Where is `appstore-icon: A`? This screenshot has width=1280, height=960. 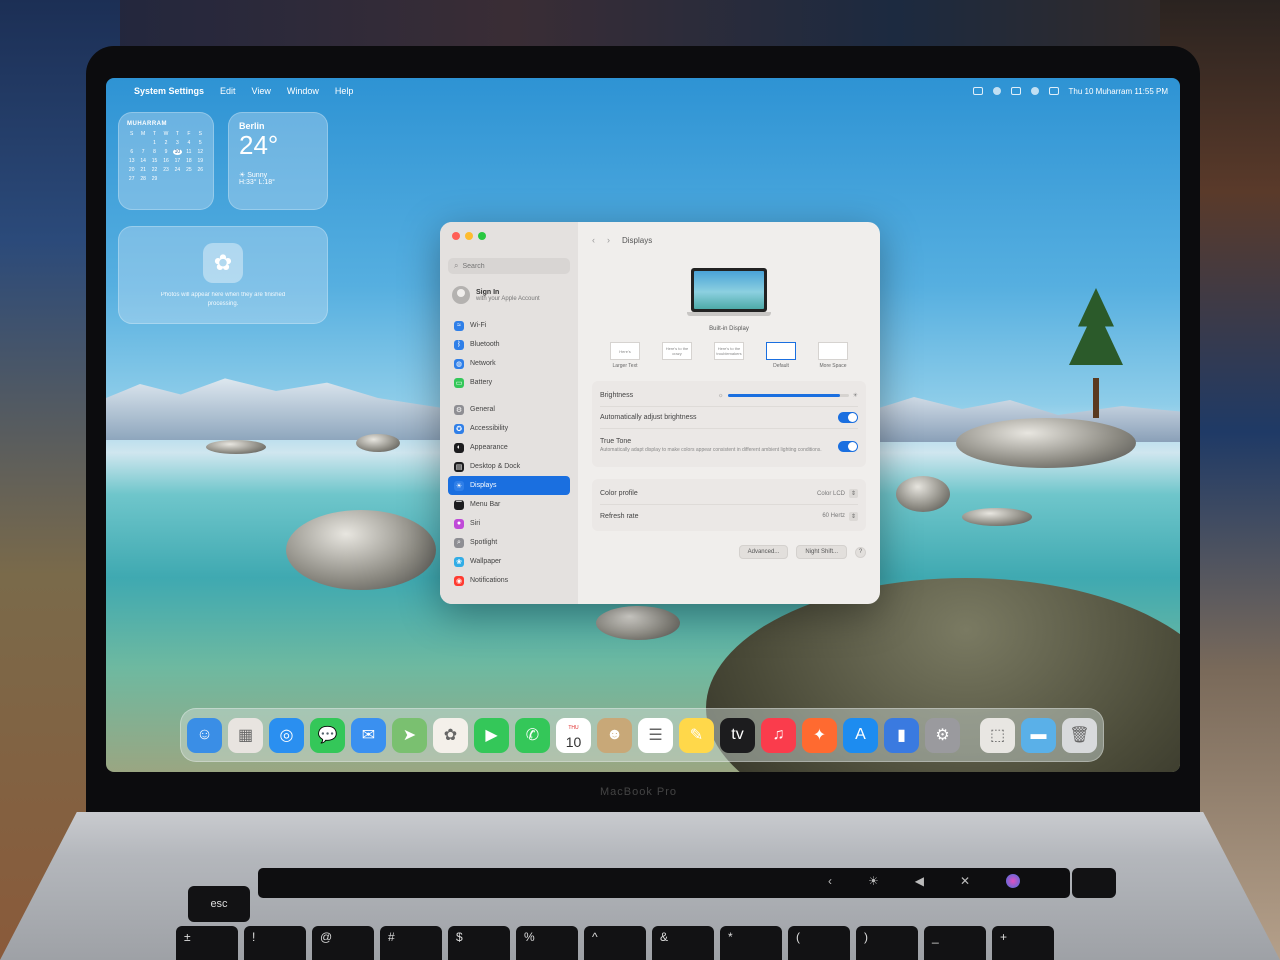
appstore-icon: A is located at coordinates (860, 735).